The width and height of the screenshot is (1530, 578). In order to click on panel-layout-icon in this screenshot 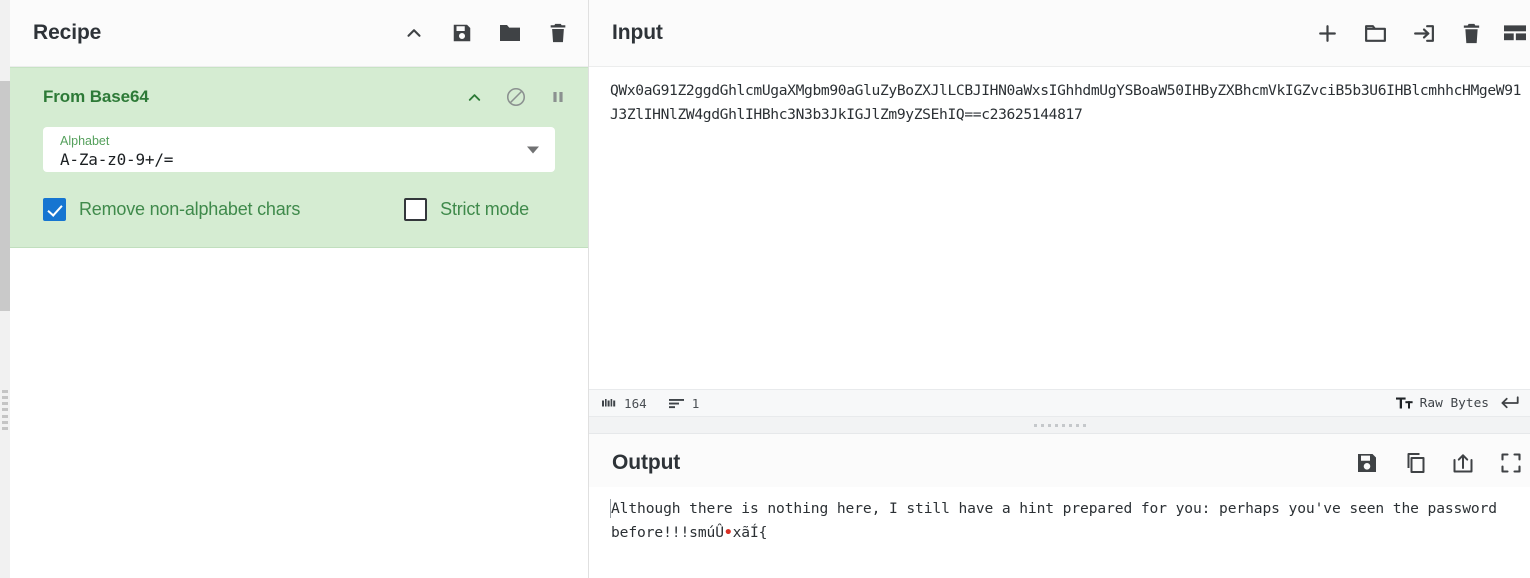, I will do `click(1515, 33)`.